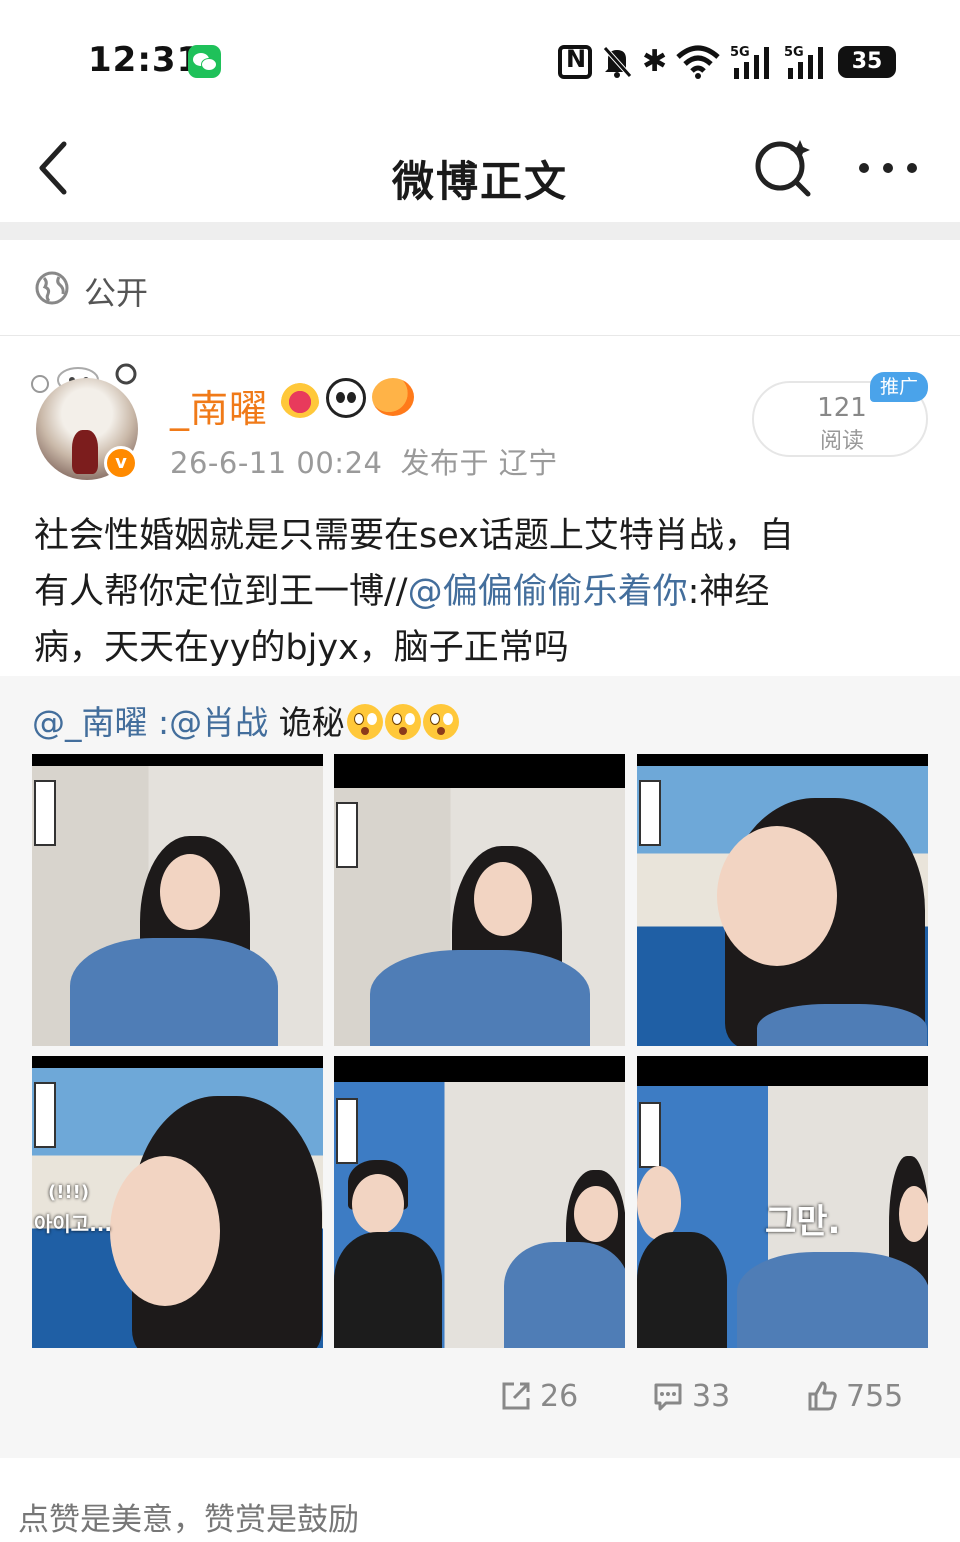 The height and width of the screenshot is (1542, 960). What do you see at coordinates (888, 168) in the screenshot?
I see `more-icon` at bounding box center [888, 168].